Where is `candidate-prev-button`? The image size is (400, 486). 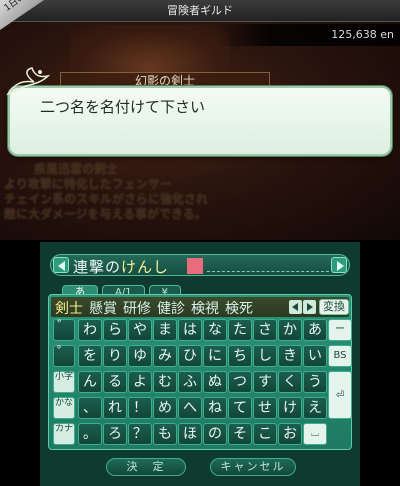 candidate-prev-button is located at coordinates (295, 307).